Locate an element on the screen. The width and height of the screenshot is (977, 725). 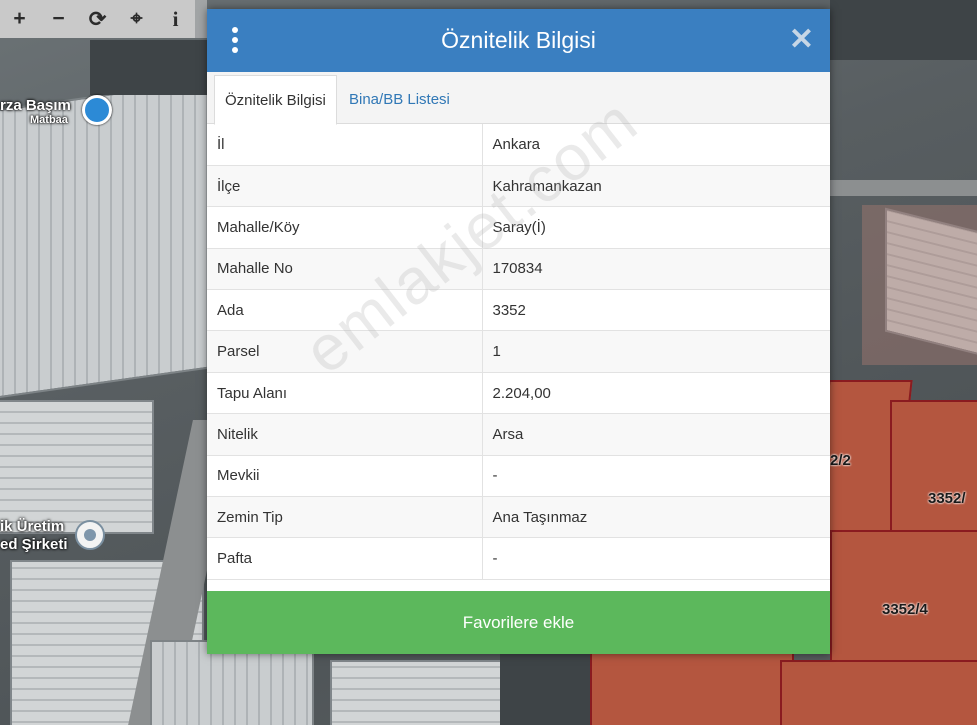
parcel-label: 3352/ is located at coordinates (947, 498).